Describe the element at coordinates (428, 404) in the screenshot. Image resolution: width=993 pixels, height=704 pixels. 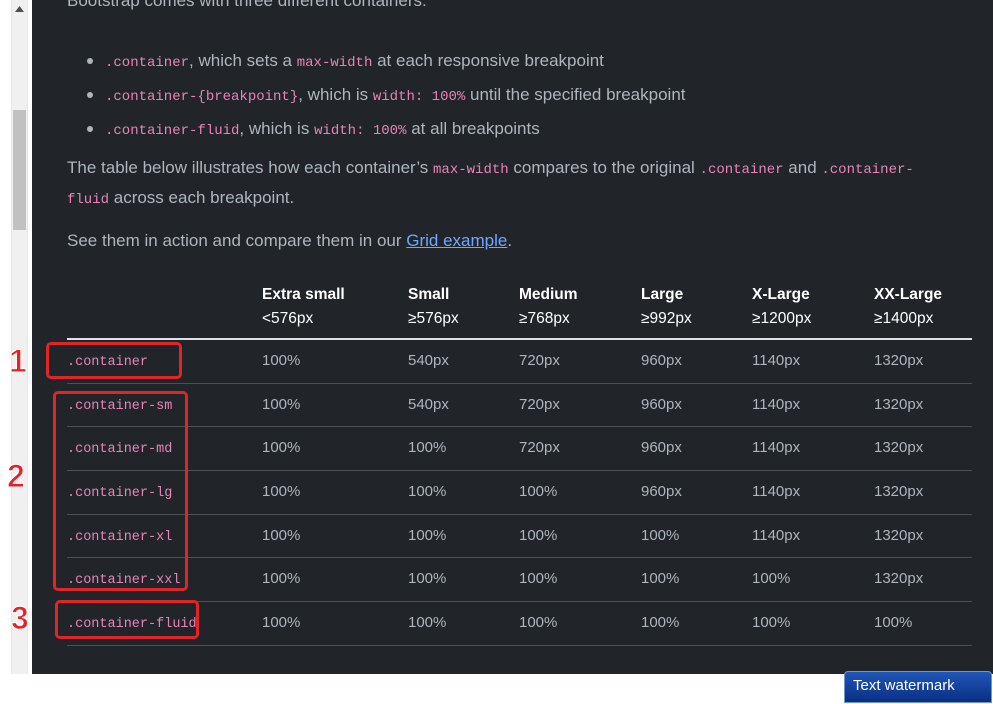
I see `table-cell: 540px` at that location.